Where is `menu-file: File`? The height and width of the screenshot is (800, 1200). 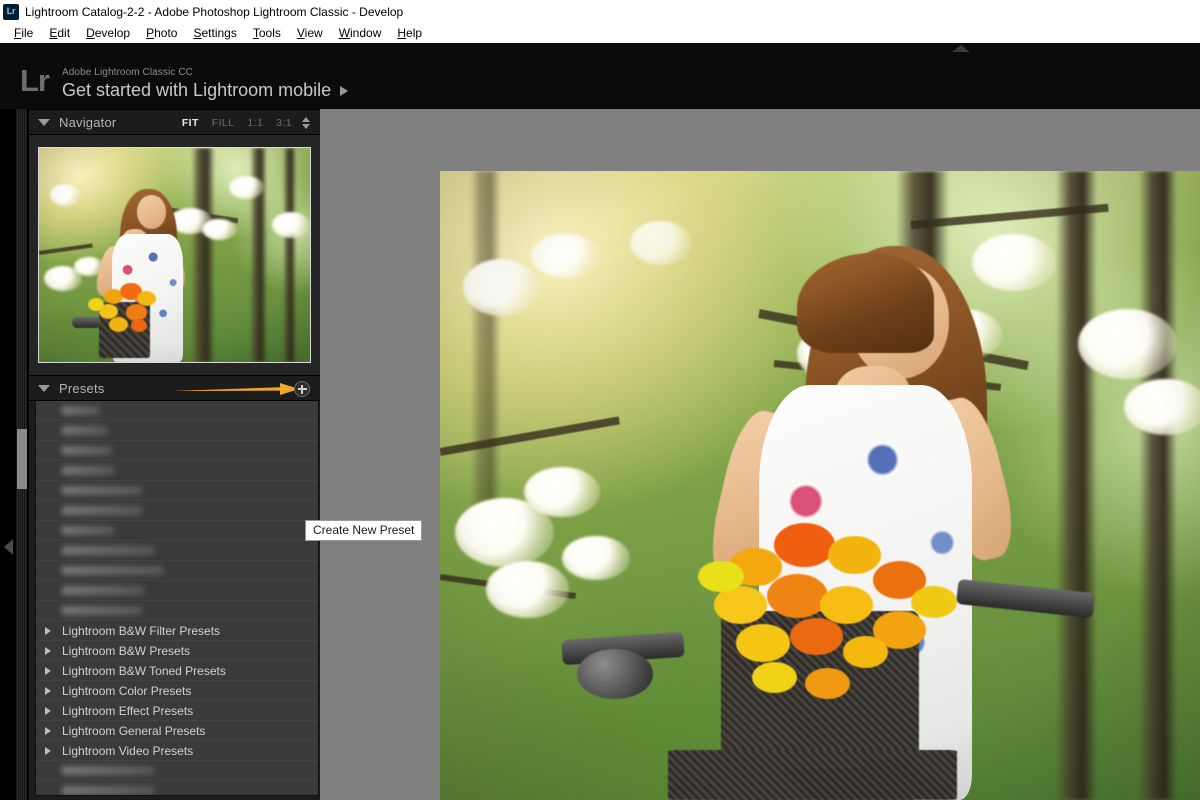
menu-file: File is located at coordinates (23, 33).